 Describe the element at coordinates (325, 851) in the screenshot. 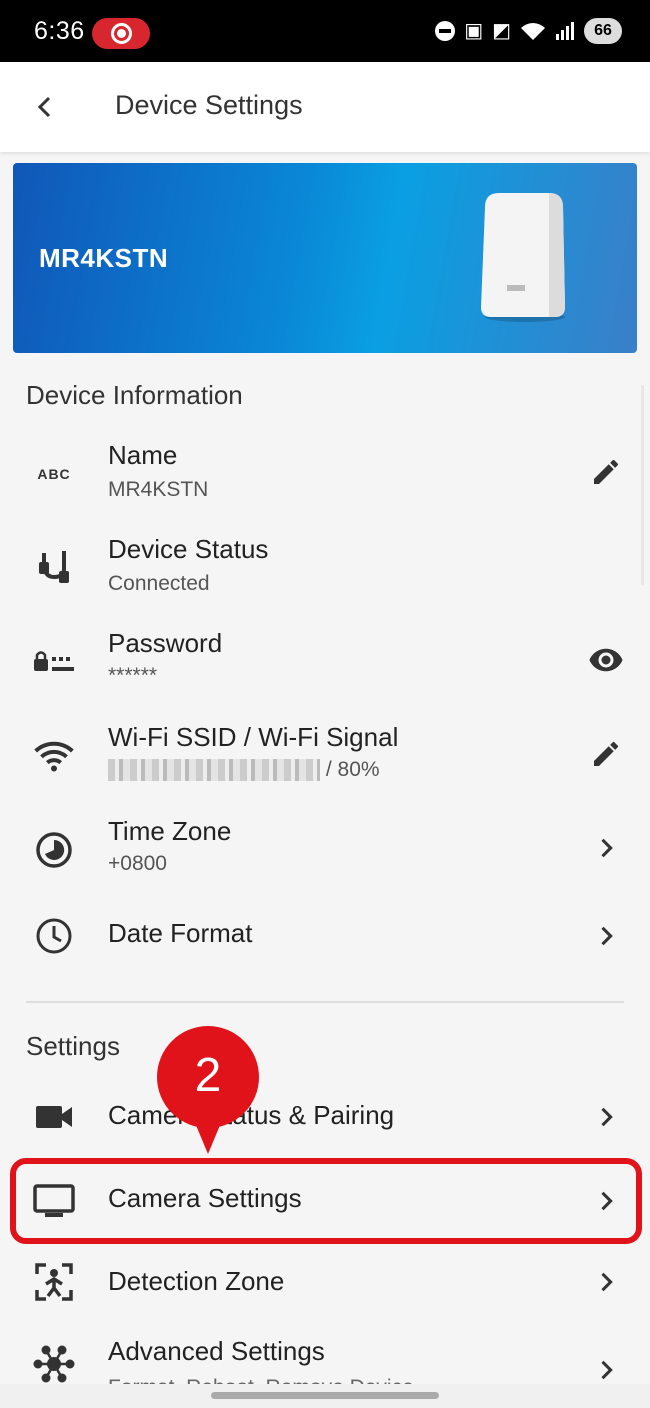

I see `time-zone-row: Time Zone +0800` at that location.